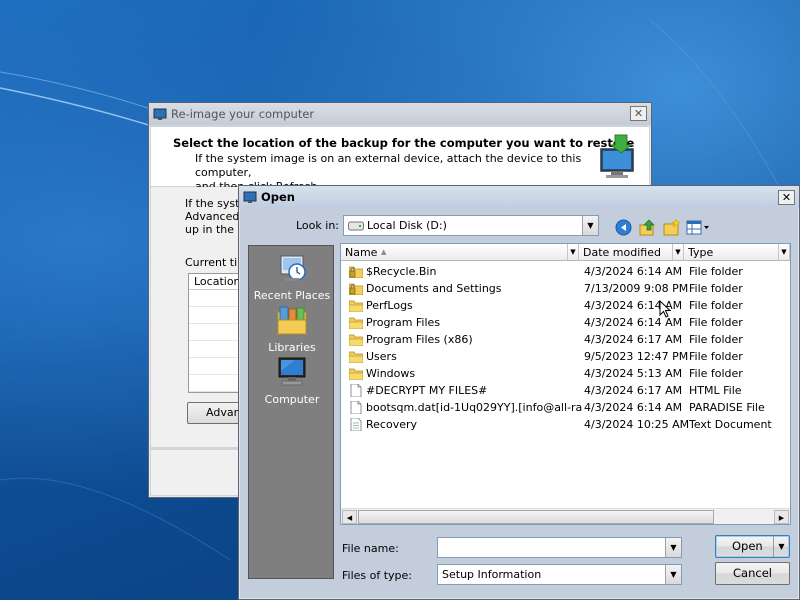  What do you see at coordinates (361, 252) in the screenshot?
I see `column-name-label: Name` at bounding box center [361, 252].